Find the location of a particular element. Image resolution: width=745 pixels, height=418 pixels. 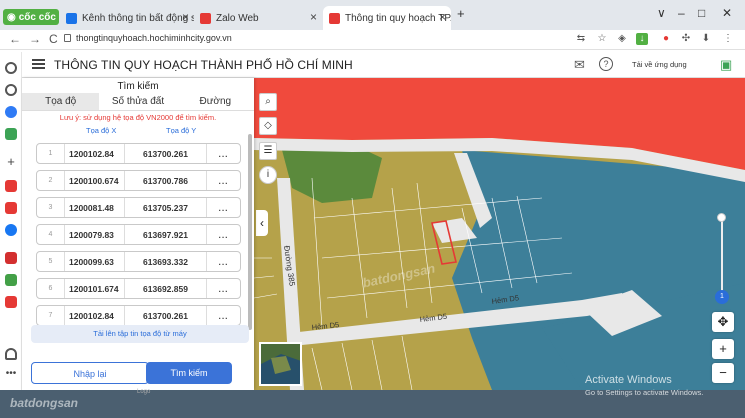

coccoc-logo: ◉ cốc cốc is located at coordinates (31, 17).